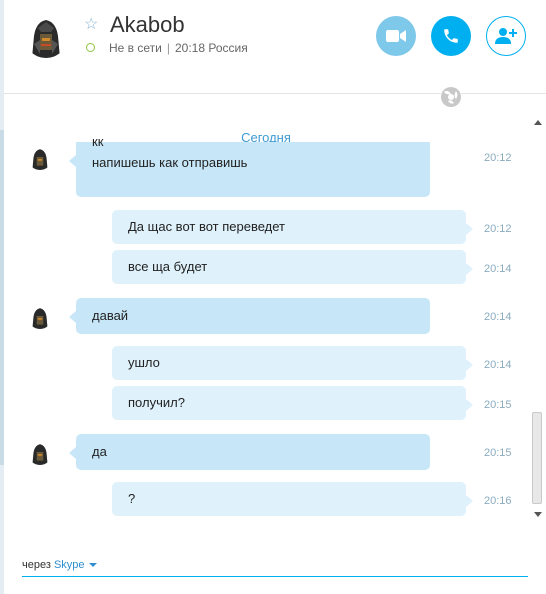 Image resolution: width=546 pixels, height=594 pixels. I want to click on add-contact-icon, so click(506, 36).